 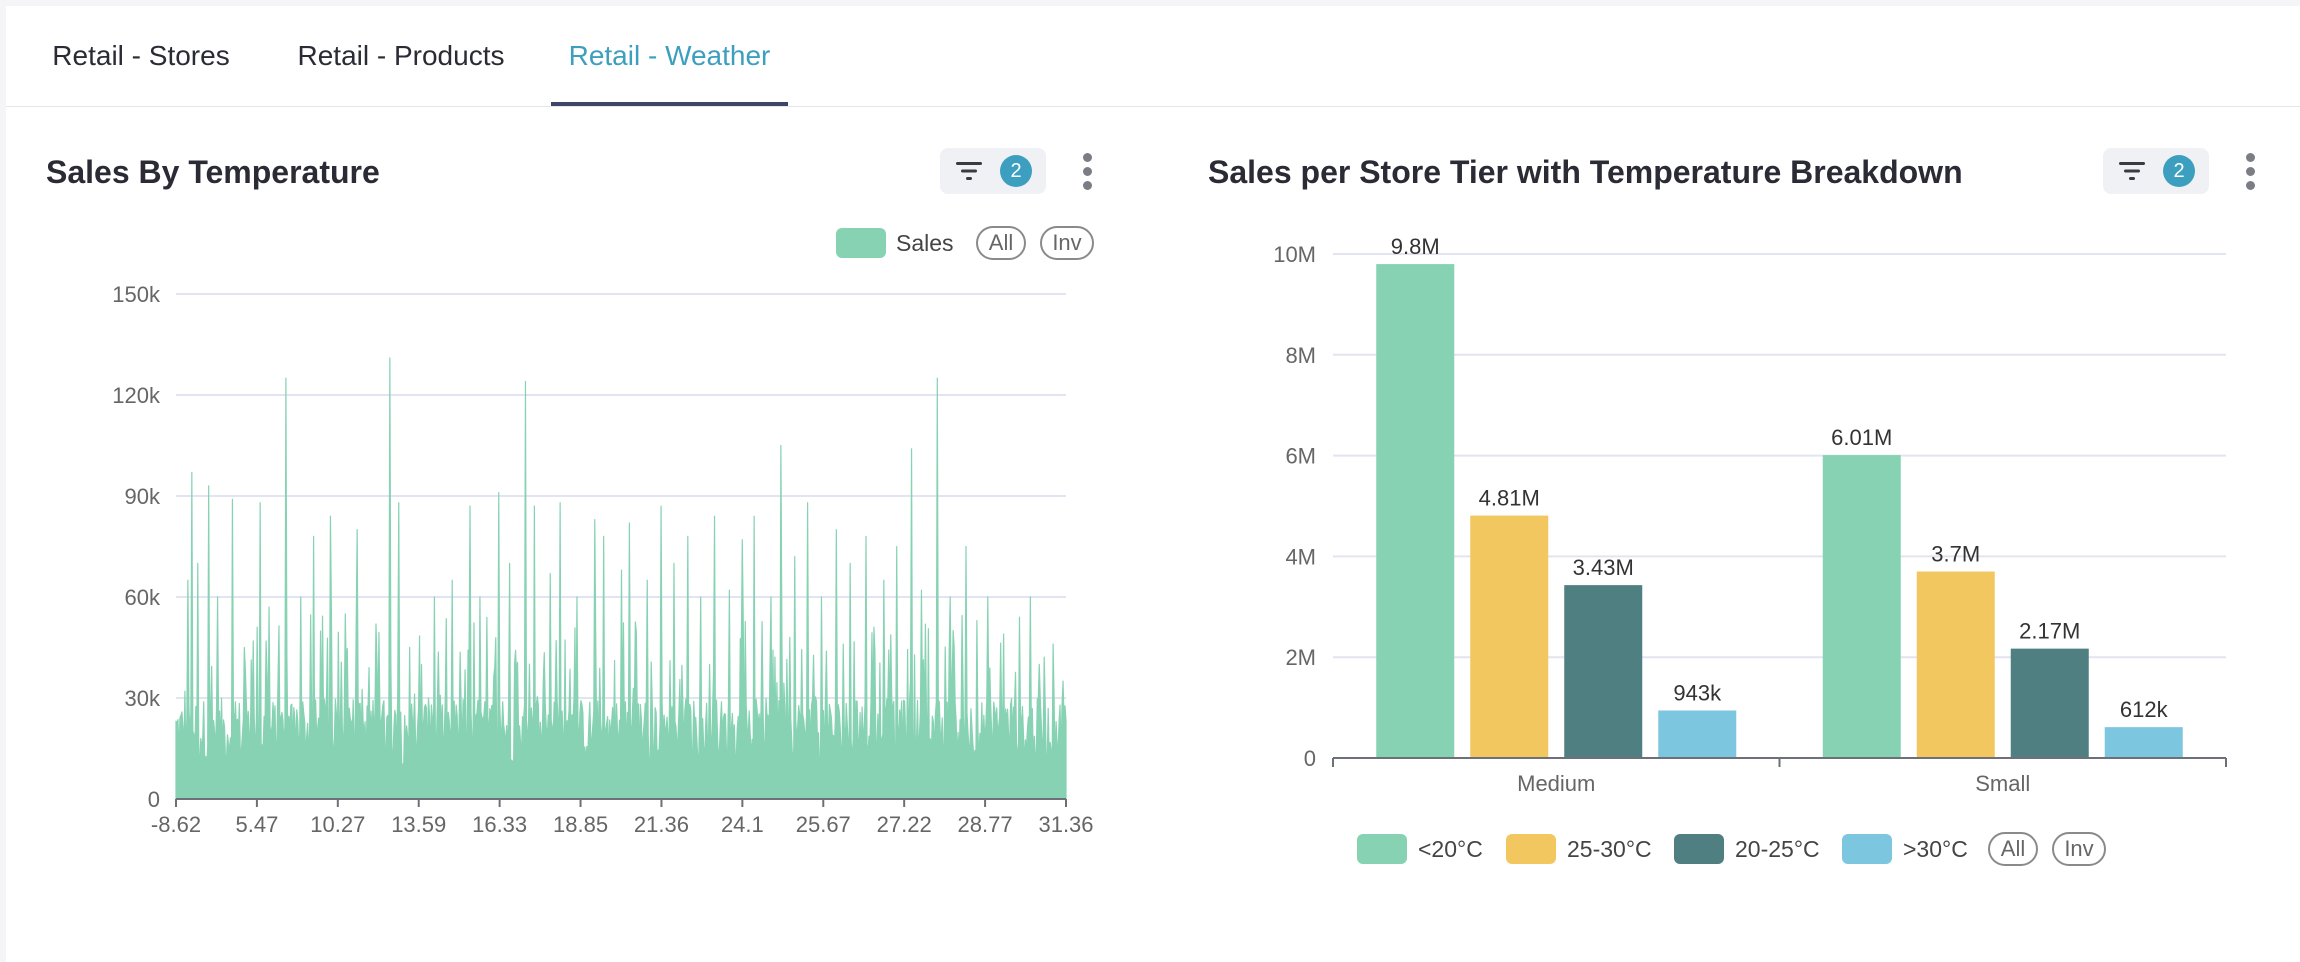 What do you see at coordinates (2013, 849) in the screenshot?
I see `legend-all-button: All` at bounding box center [2013, 849].